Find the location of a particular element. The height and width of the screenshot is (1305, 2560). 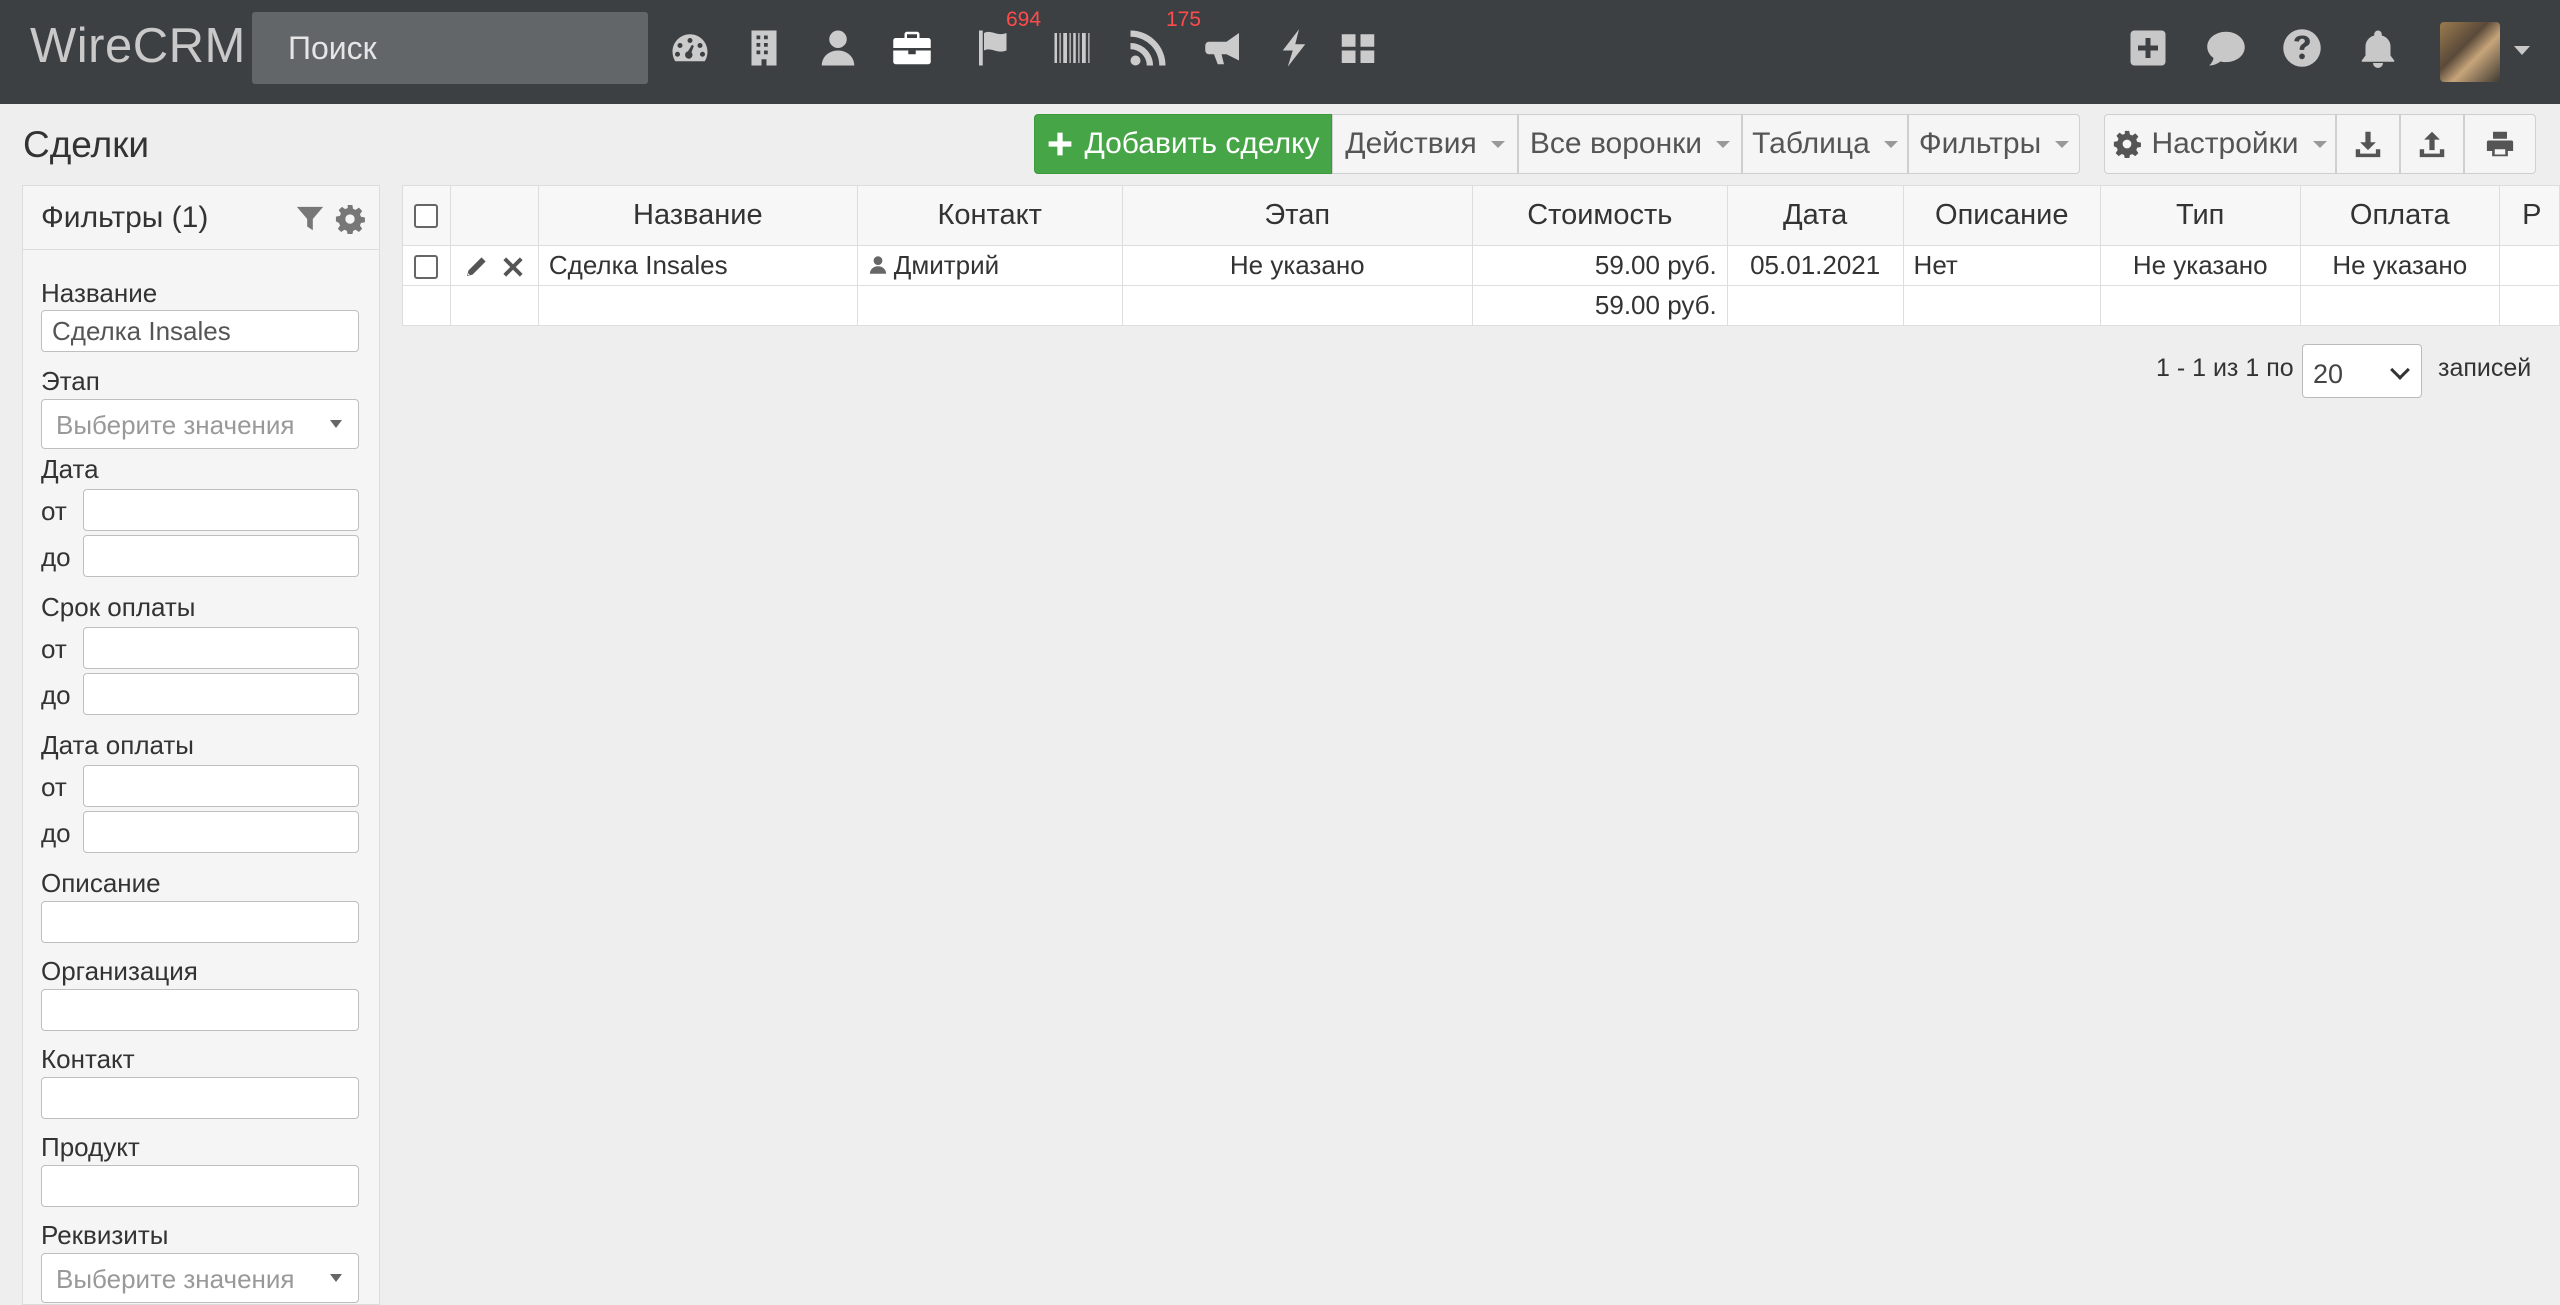

filter-due-from-input is located at coordinates (221, 648).